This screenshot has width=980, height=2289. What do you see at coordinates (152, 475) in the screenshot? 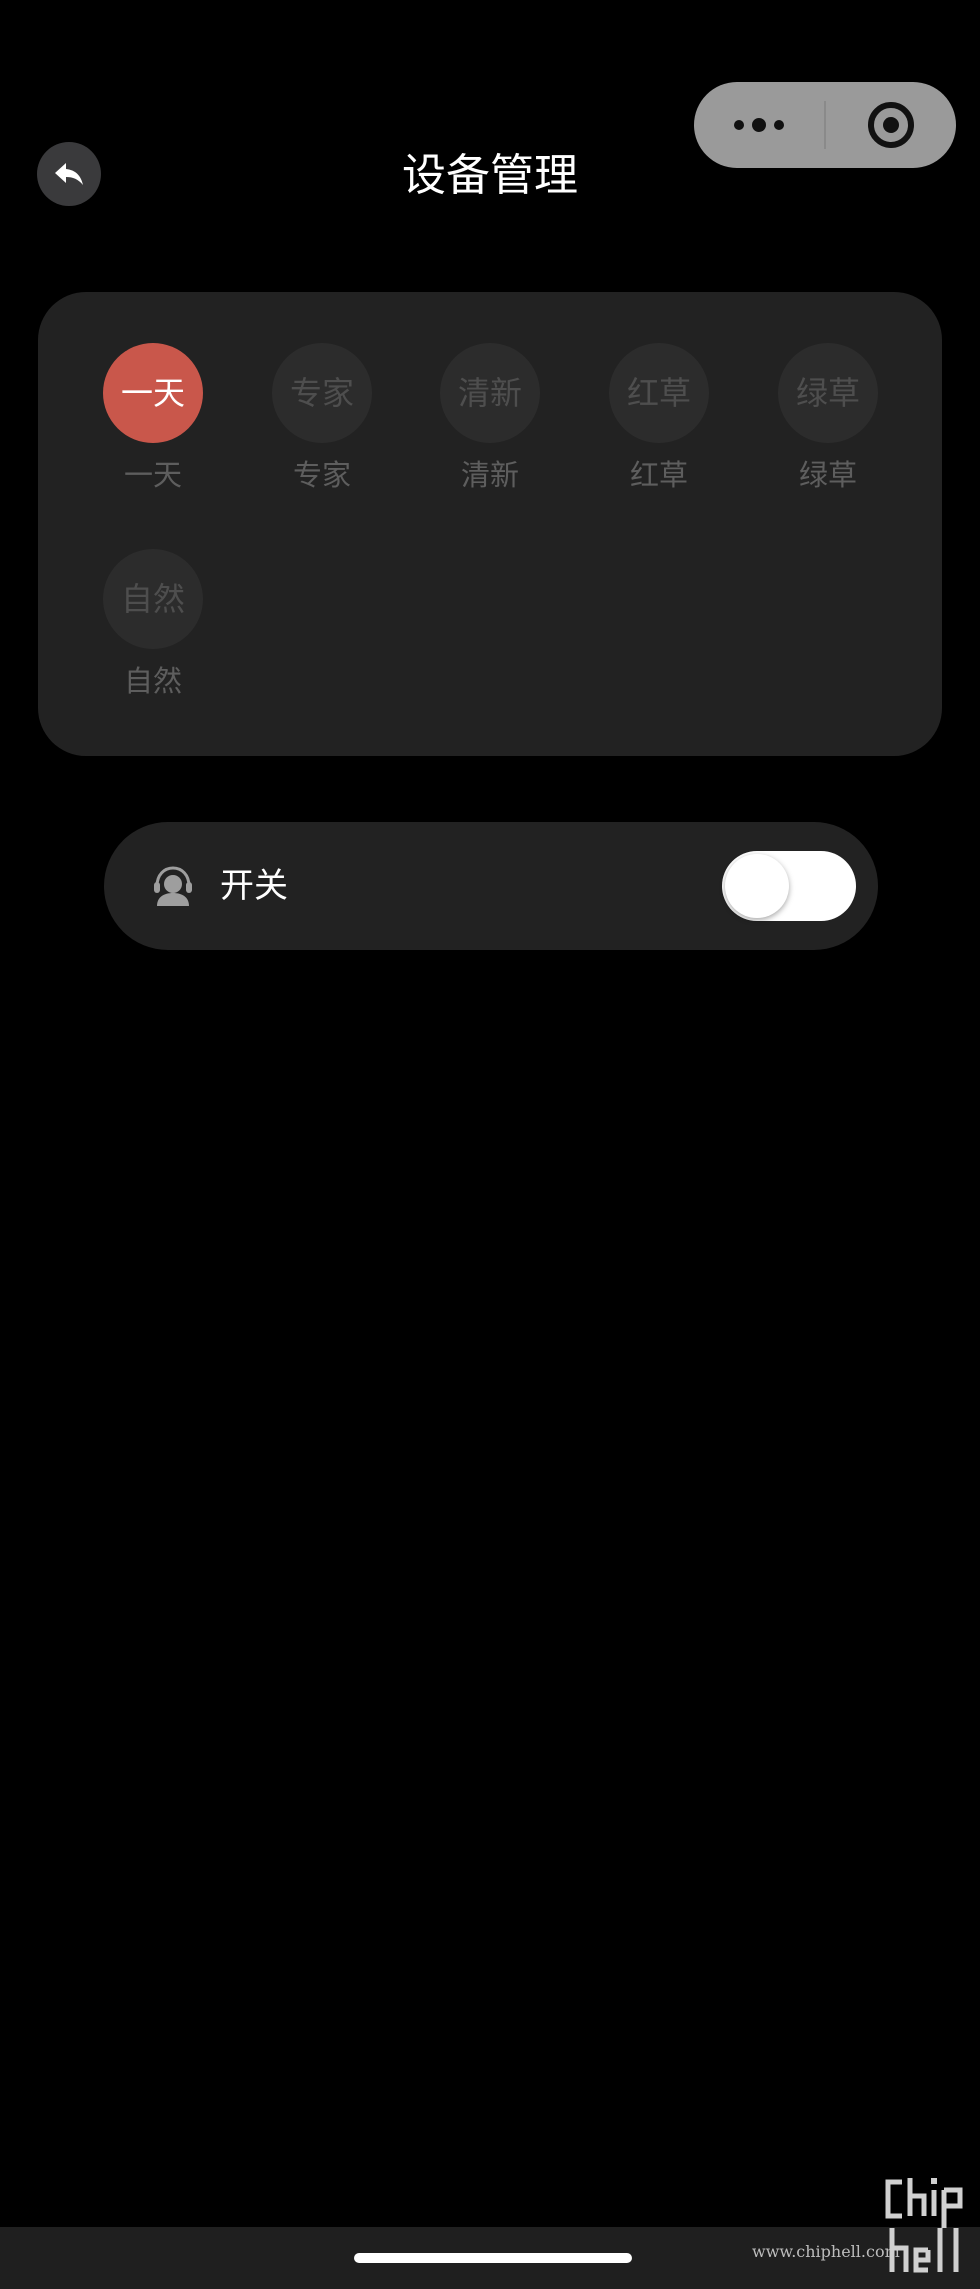
I see `mode-label-yitian: 一天` at bounding box center [152, 475].